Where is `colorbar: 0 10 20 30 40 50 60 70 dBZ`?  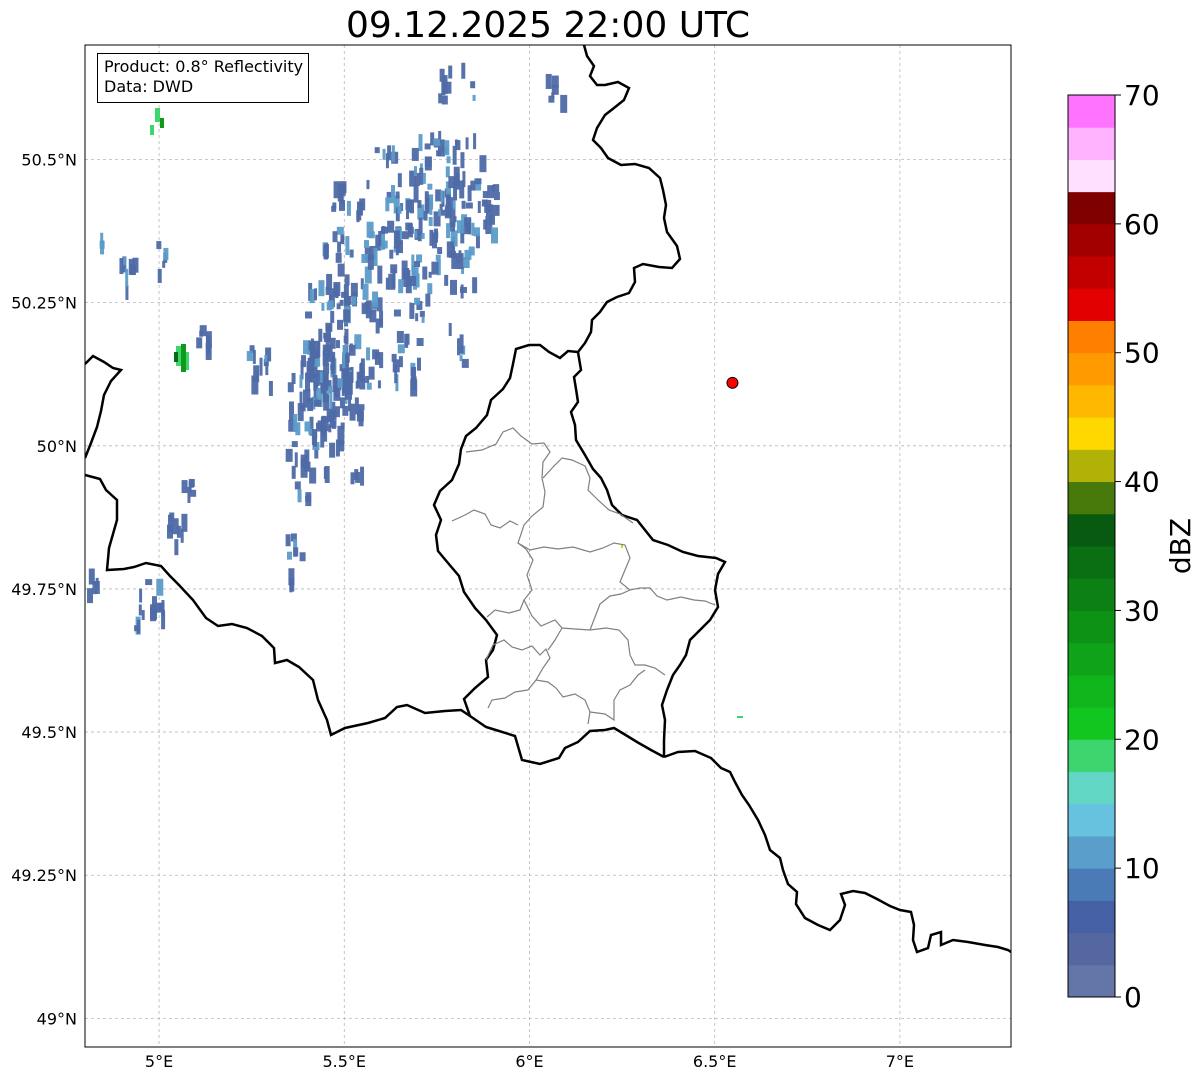 colorbar: 0 10 20 30 40 50 60 70 dBZ is located at coordinates (1132, 546).